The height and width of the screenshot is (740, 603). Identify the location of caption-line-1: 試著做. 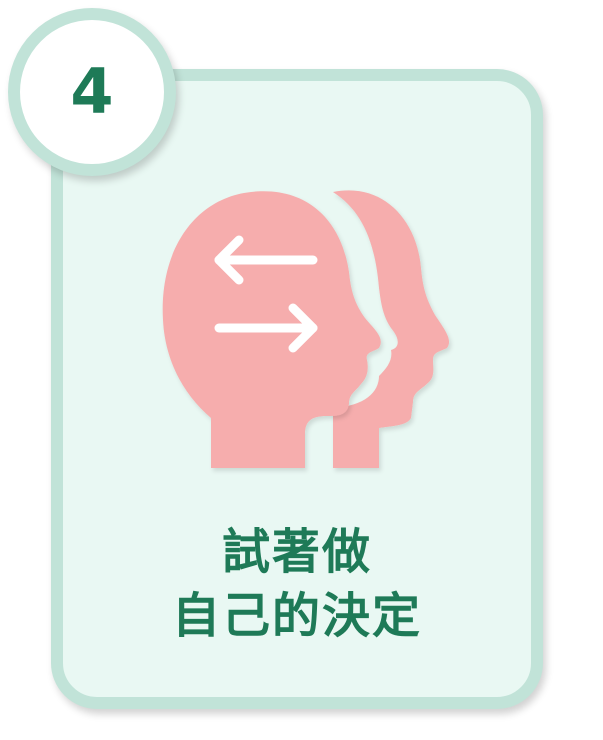
(296, 552).